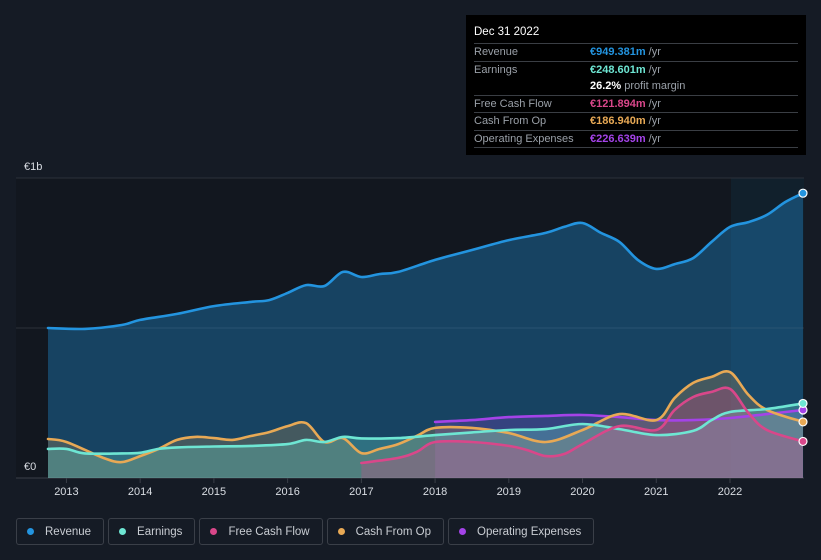 The width and height of the screenshot is (821, 560). Describe the element at coordinates (803, 193) in the screenshot. I see `revenue-endpoint` at that location.